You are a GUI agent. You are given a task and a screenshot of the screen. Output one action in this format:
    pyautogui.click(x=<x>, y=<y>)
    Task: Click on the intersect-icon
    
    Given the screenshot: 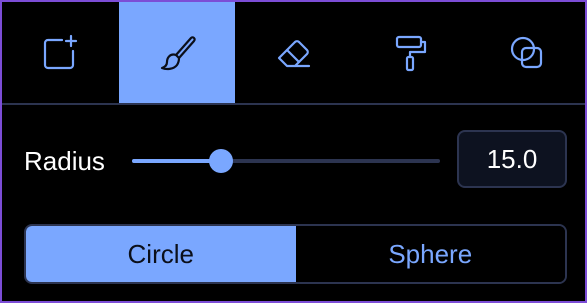 What is the action you would take?
    pyautogui.click(x=526, y=52)
    